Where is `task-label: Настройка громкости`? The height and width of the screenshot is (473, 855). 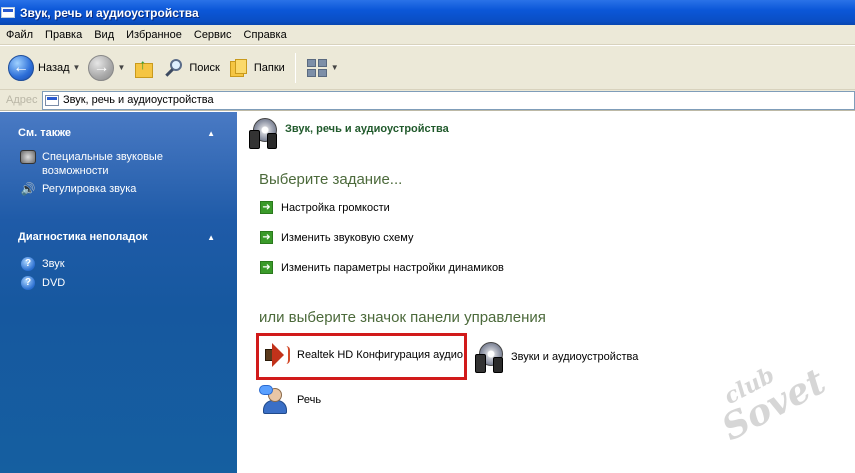 task-label: Настройка громкости is located at coordinates (335, 207).